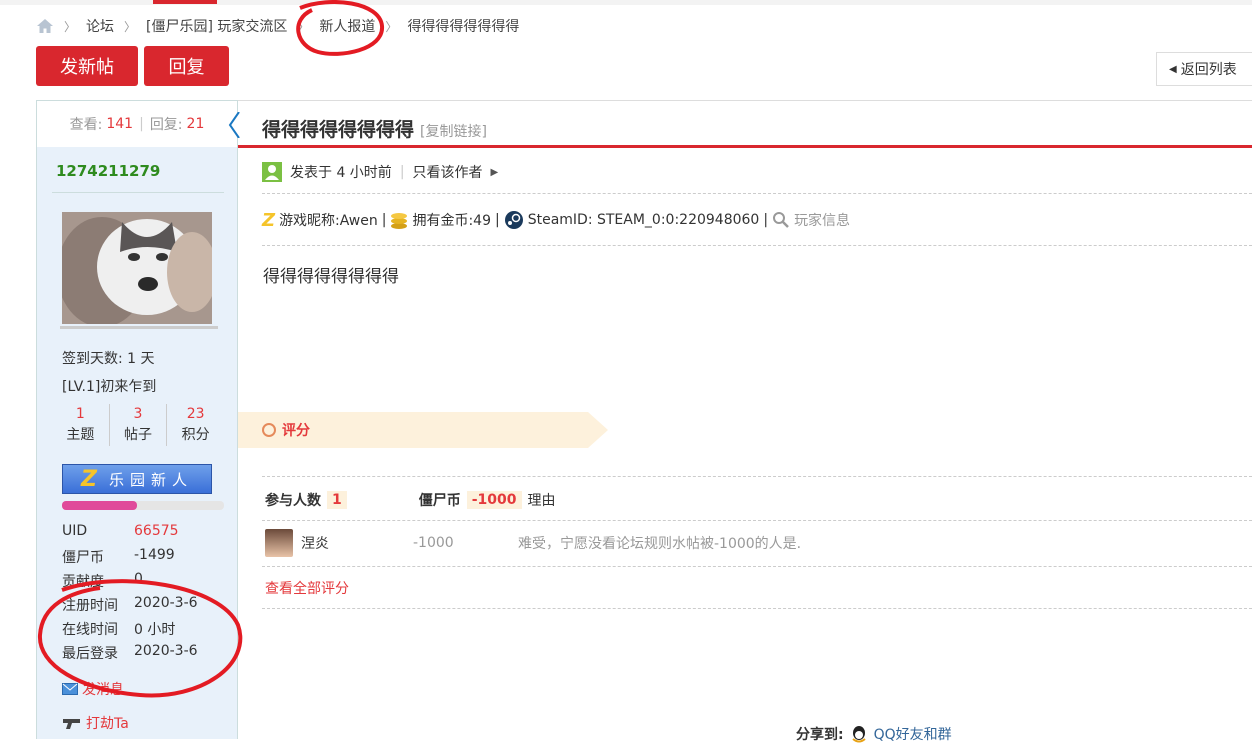  I want to click on share-label: 分享到:, so click(820, 735).